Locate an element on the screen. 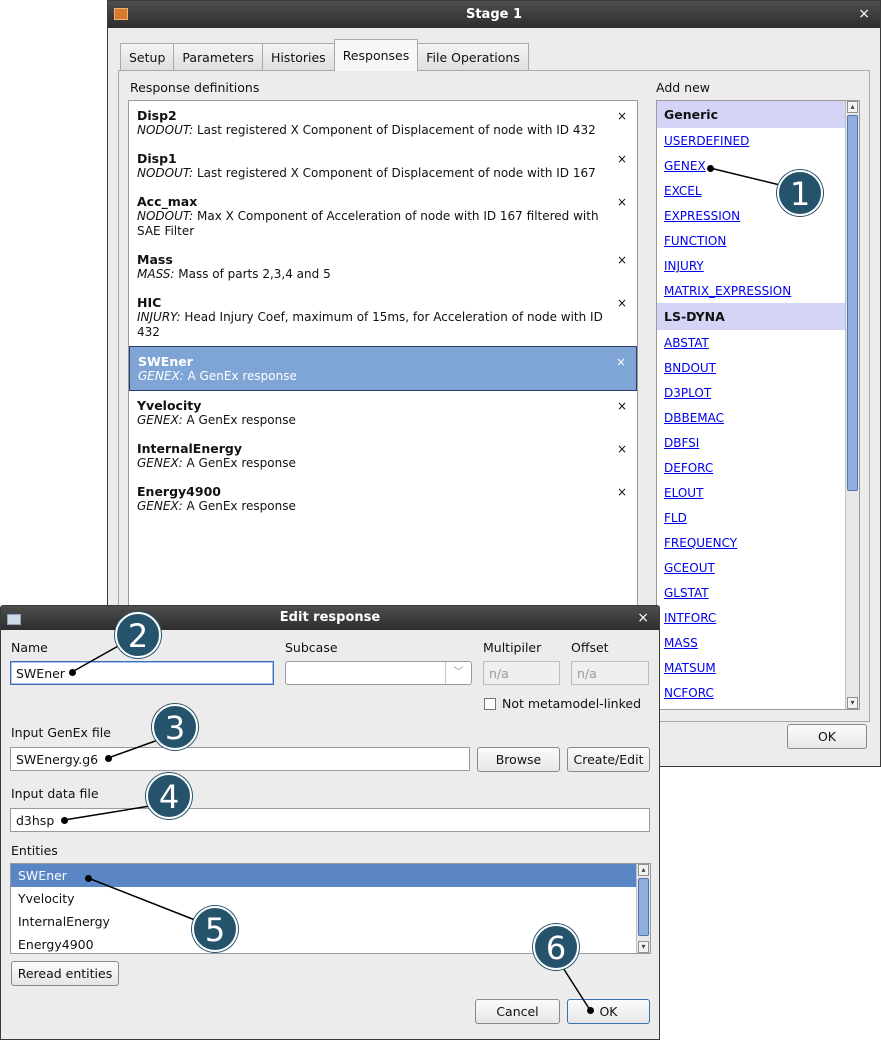 The width and height of the screenshot is (881, 1040). add-link-excel: EXCEL is located at coordinates (758, 190).